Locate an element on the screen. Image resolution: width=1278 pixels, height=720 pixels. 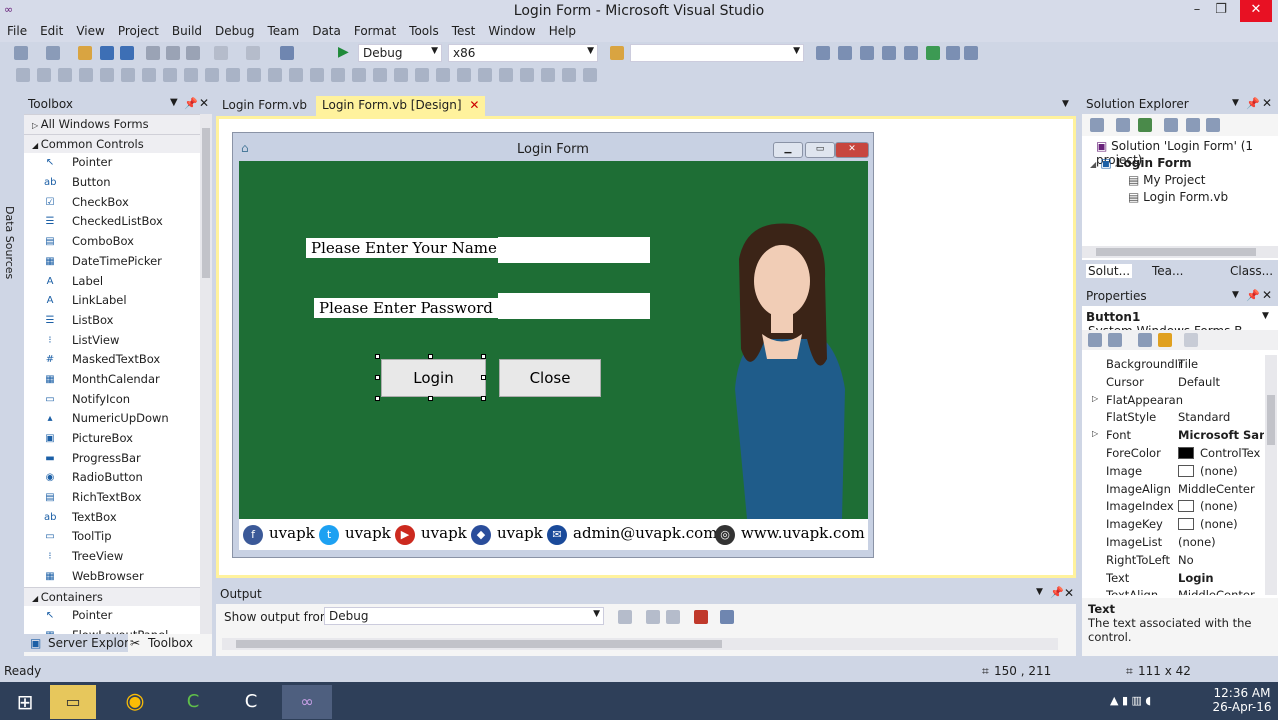
menu-edit: Edit is located at coordinates (51, 30).